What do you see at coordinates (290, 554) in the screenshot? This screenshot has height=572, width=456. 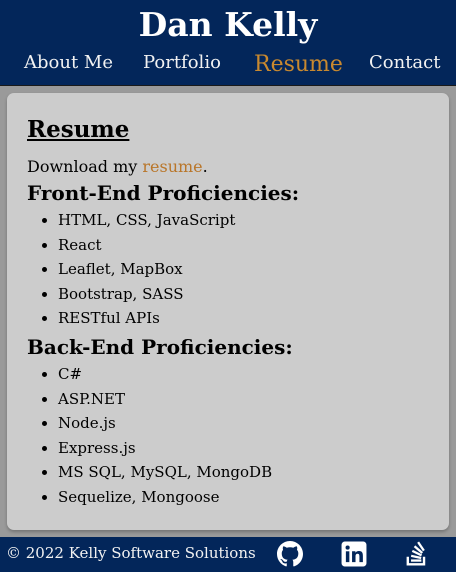 I see `github-icon` at bounding box center [290, 554].